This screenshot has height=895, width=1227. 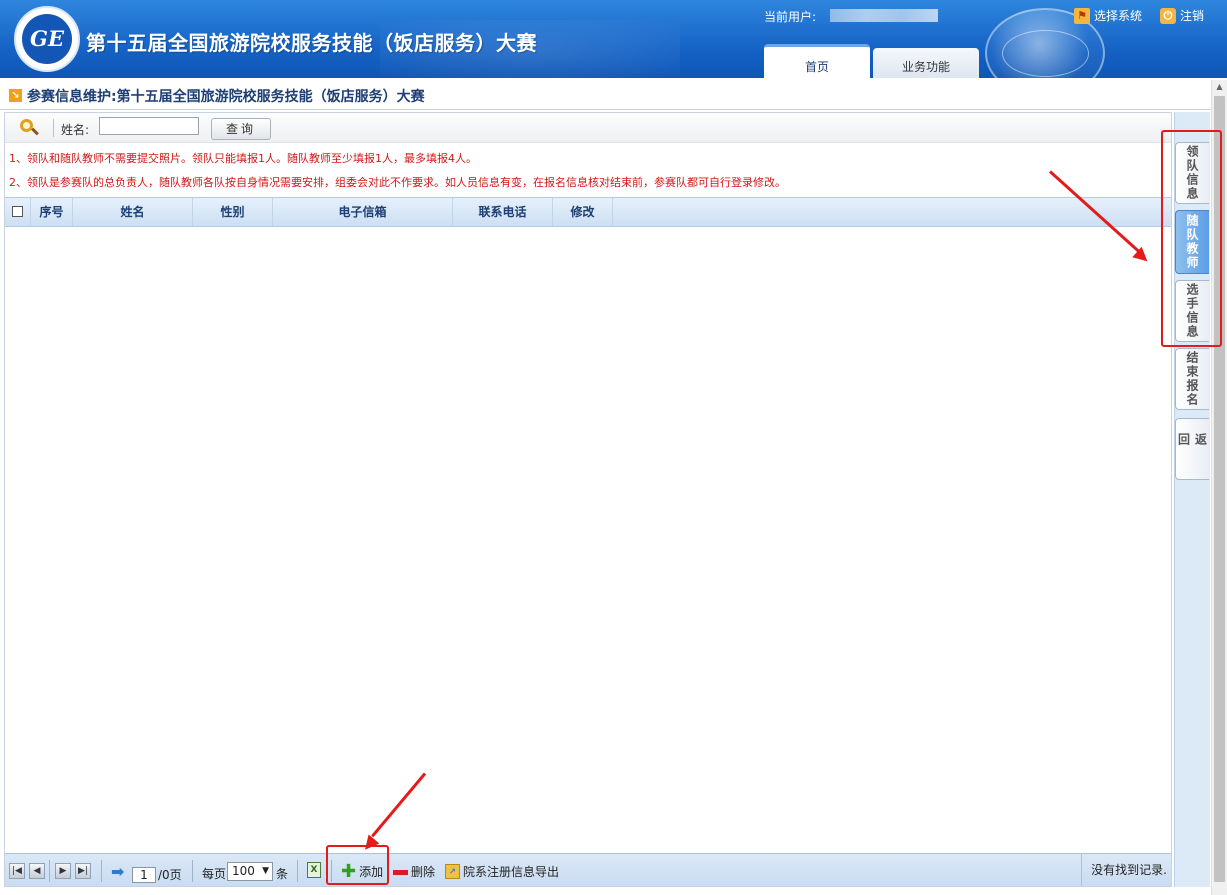 I want to click on column-header-edit: 修改, so click(x=583, y=212).